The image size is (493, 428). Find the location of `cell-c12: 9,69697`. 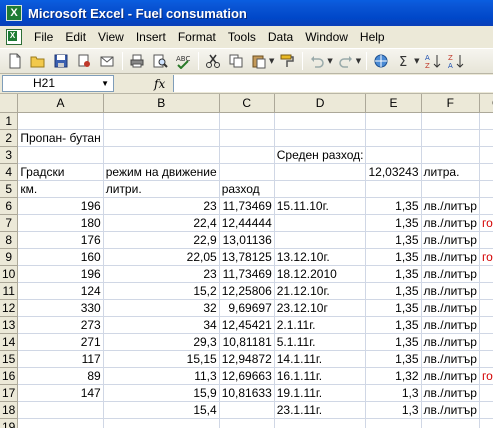

cell-c12: 9,69697 is located at coordinates (247, 308).